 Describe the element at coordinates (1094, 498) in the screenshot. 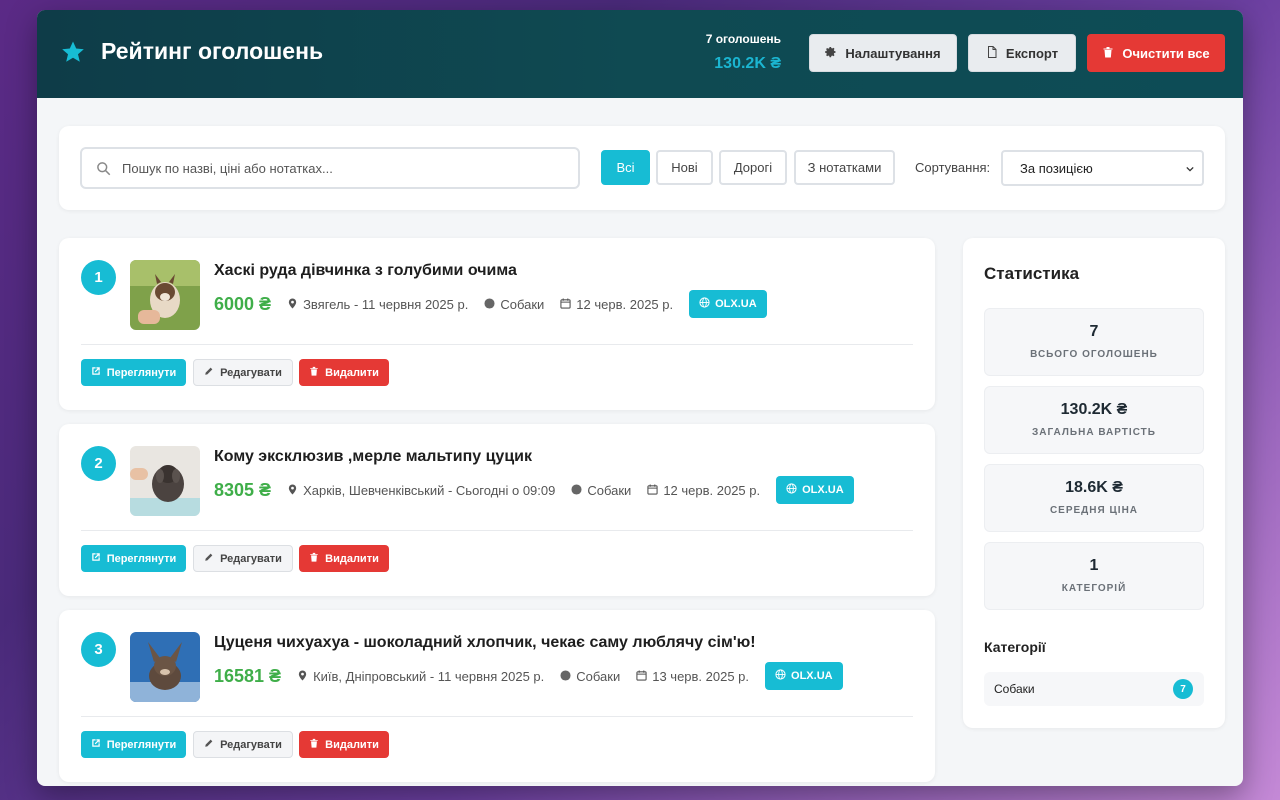

I see `stat-average-price: 18.6K ₴ СЕРЕДНЯ ЦІНА` at that location.